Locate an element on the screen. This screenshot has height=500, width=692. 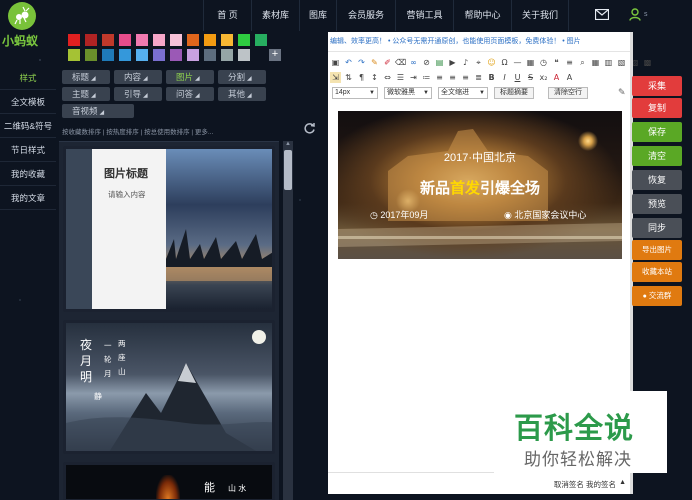
strikethrough-icon: S is located at coordinates (530, 77).